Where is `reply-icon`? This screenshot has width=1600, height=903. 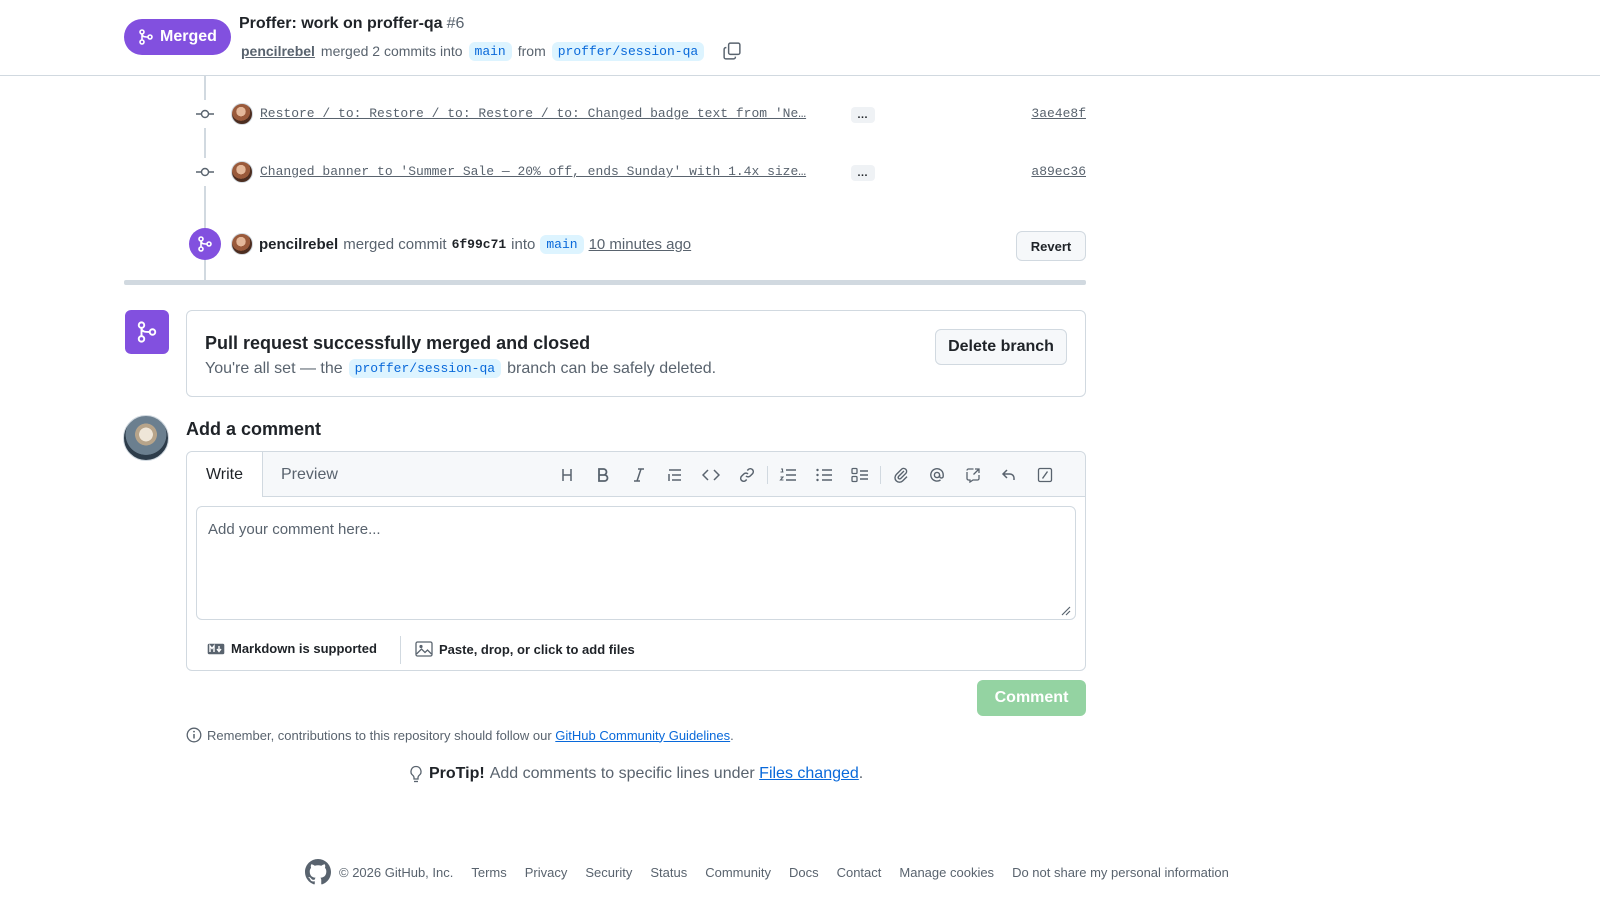
reply-icon is located at coordinates (1009, 475).